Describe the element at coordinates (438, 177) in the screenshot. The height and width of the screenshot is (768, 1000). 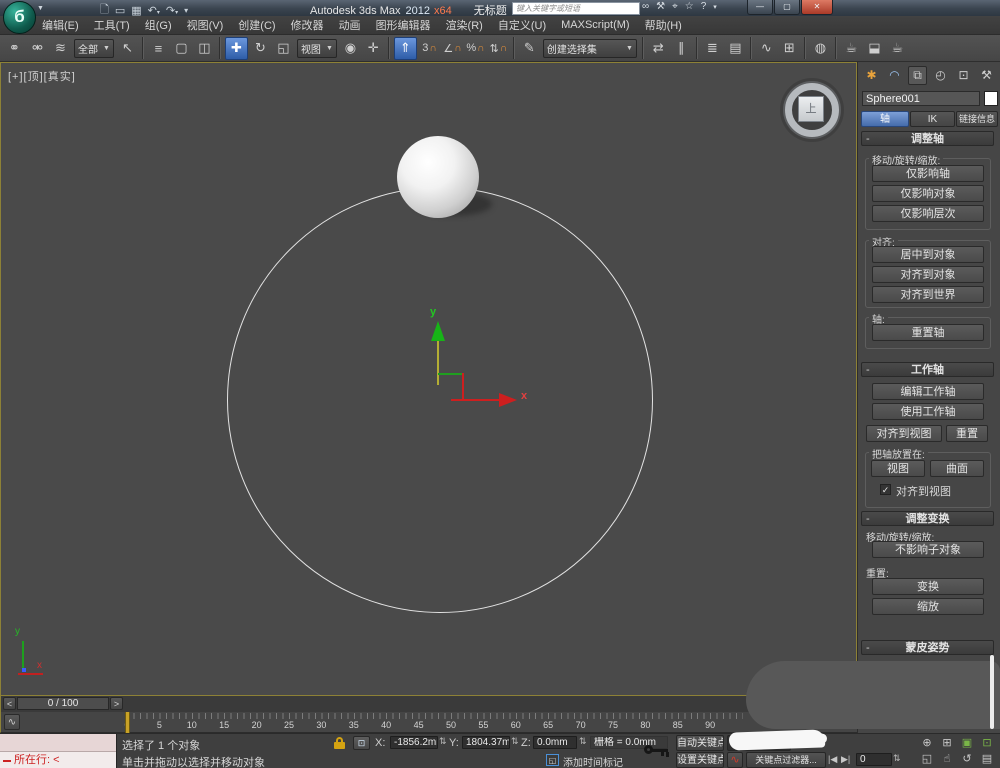
I see `sphere-object` at that location.